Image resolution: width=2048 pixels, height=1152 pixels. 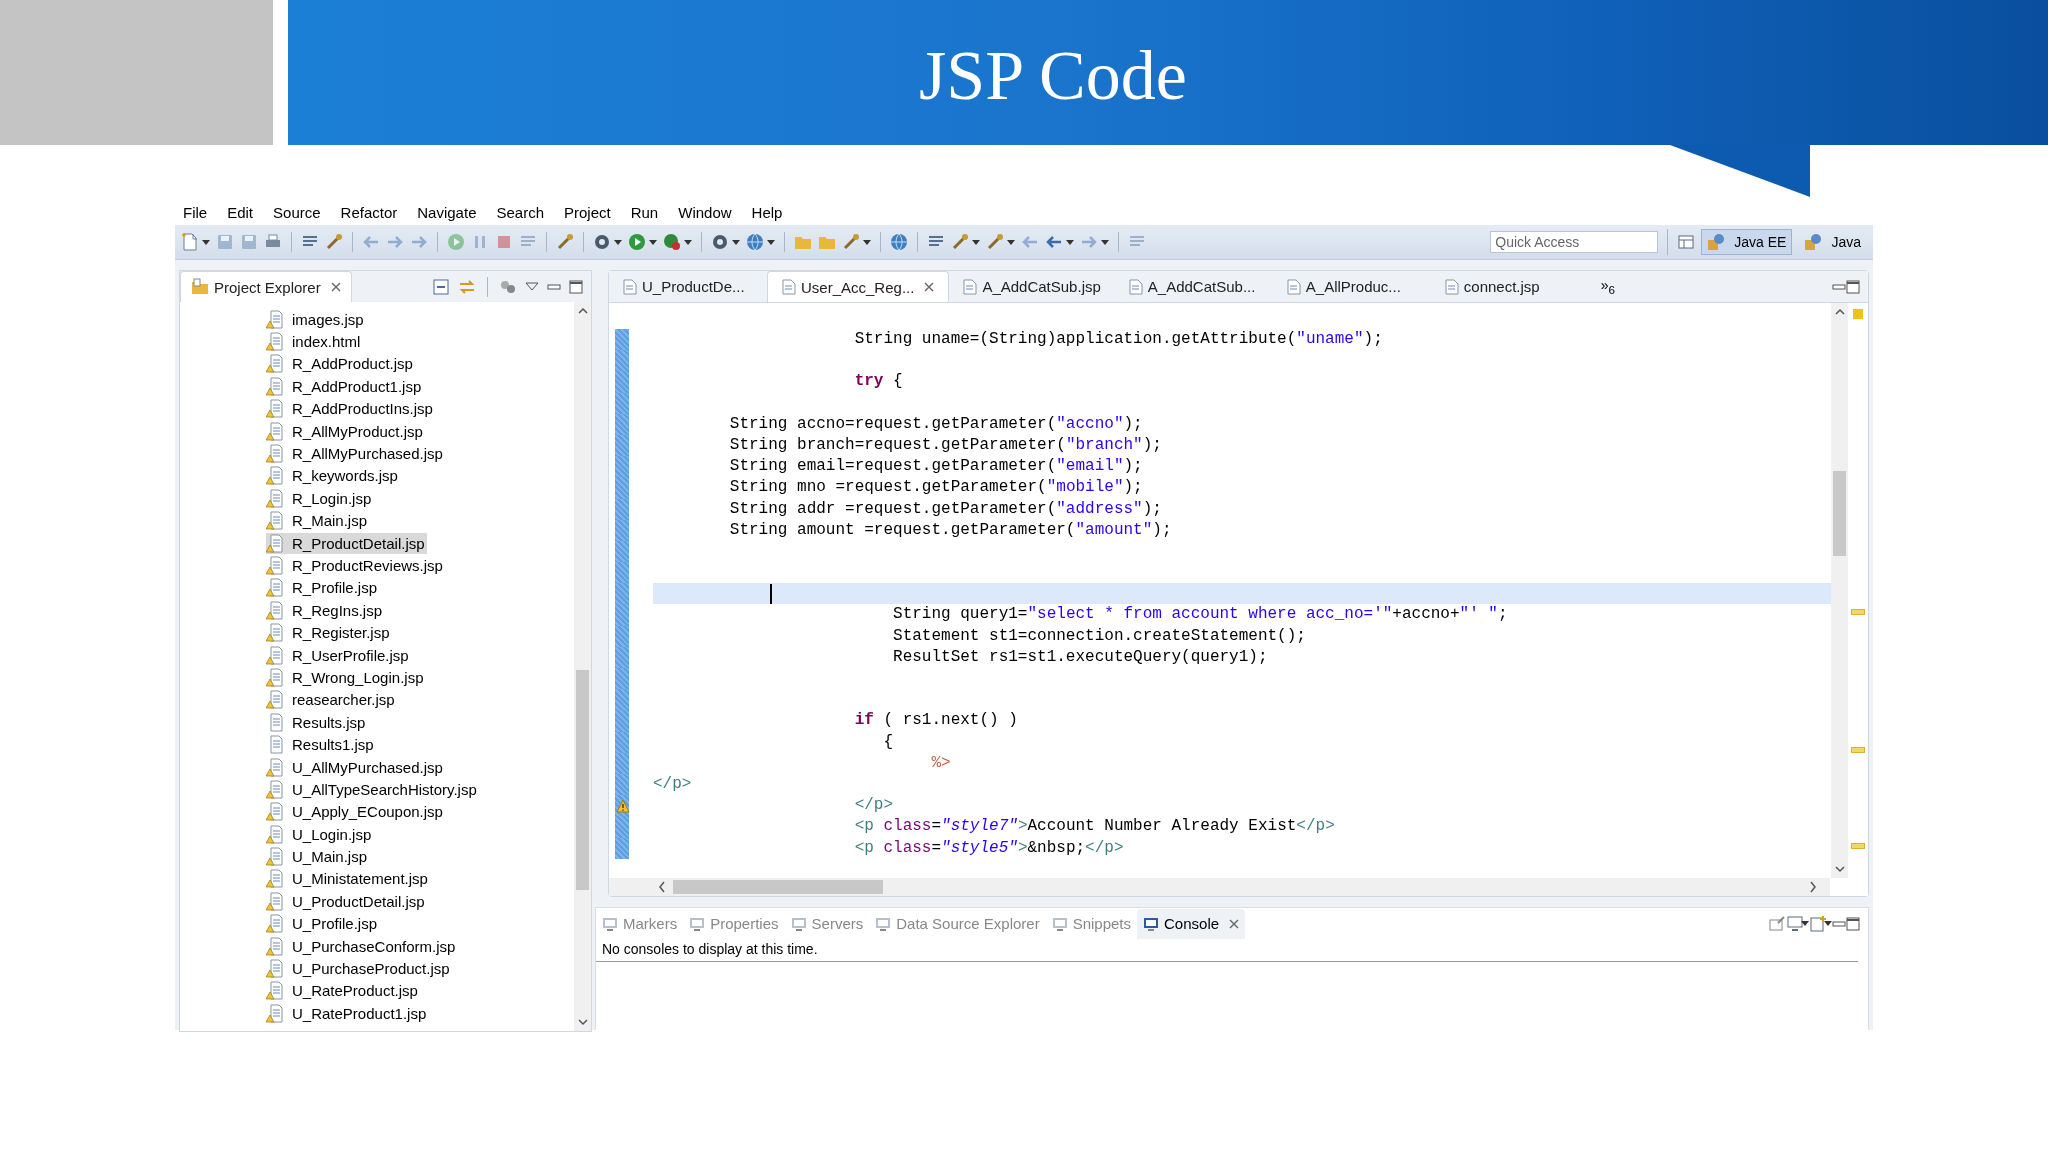 I want to click on explorer-item: index.html, so click(x=314, y=342).